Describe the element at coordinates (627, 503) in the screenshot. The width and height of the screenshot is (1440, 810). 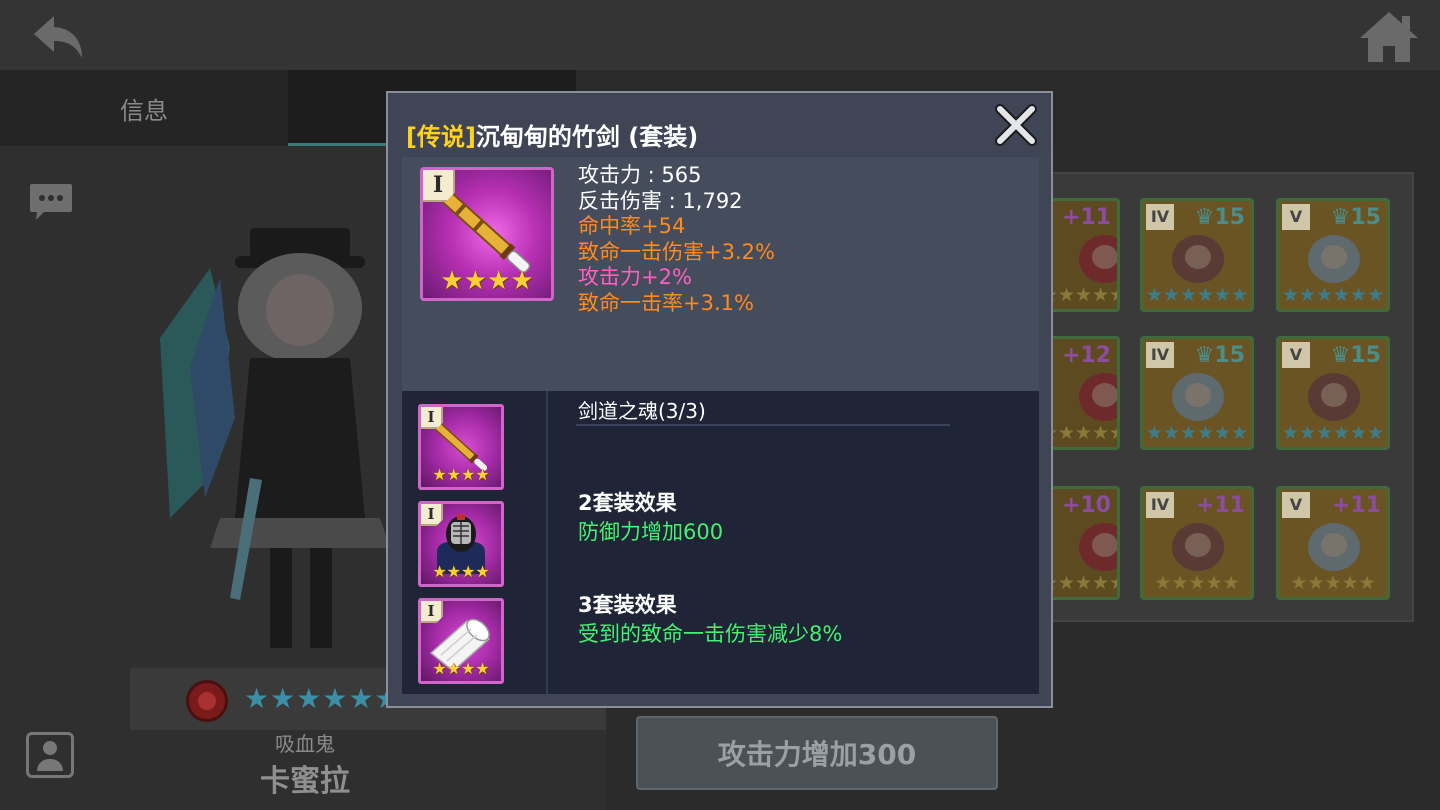
I see `set-bonus-2-label: 2套装效果` at that location.